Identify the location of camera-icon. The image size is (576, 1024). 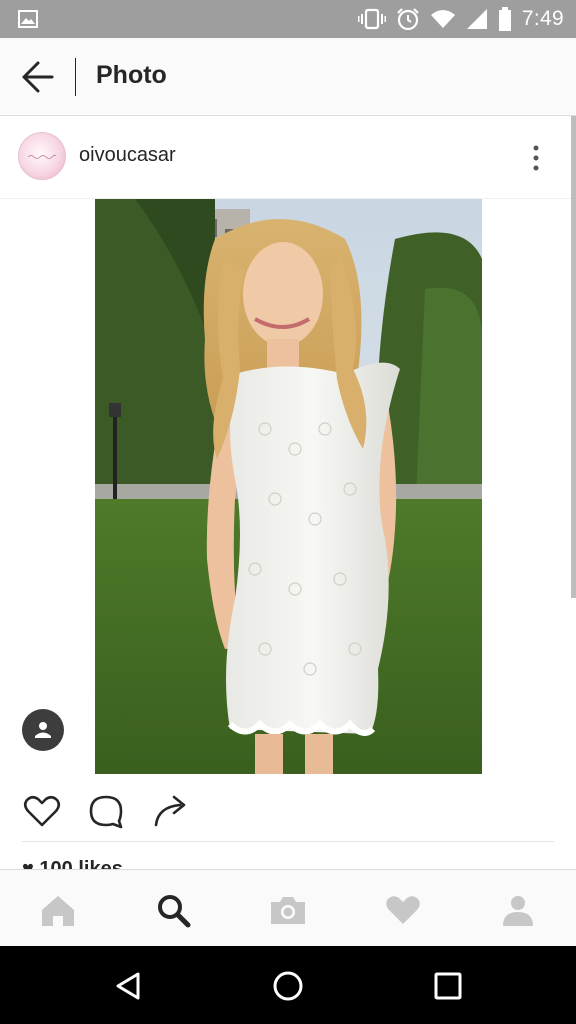
(288, 910).